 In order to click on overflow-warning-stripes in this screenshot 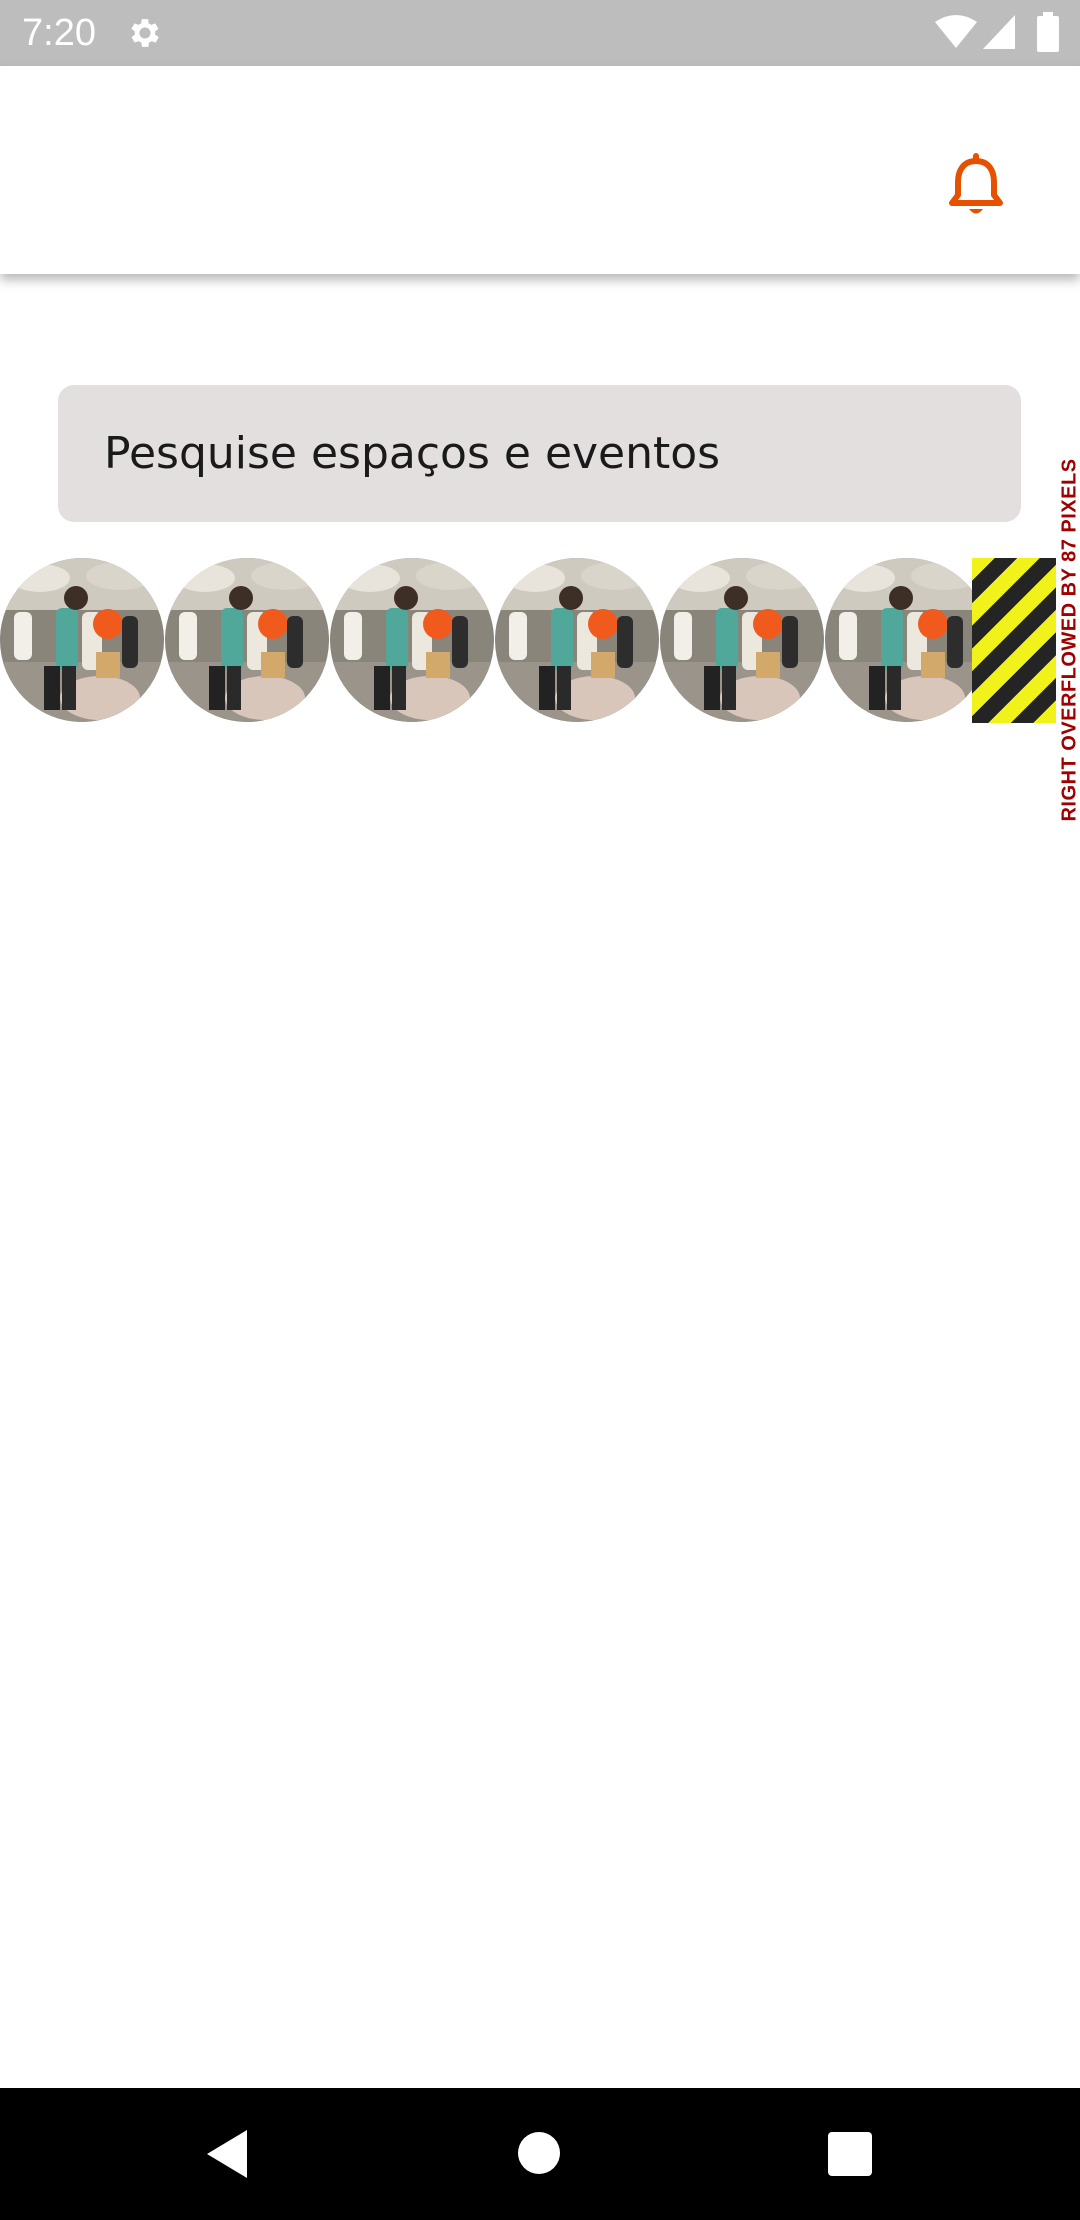, I will do `click(1014, 640)`.